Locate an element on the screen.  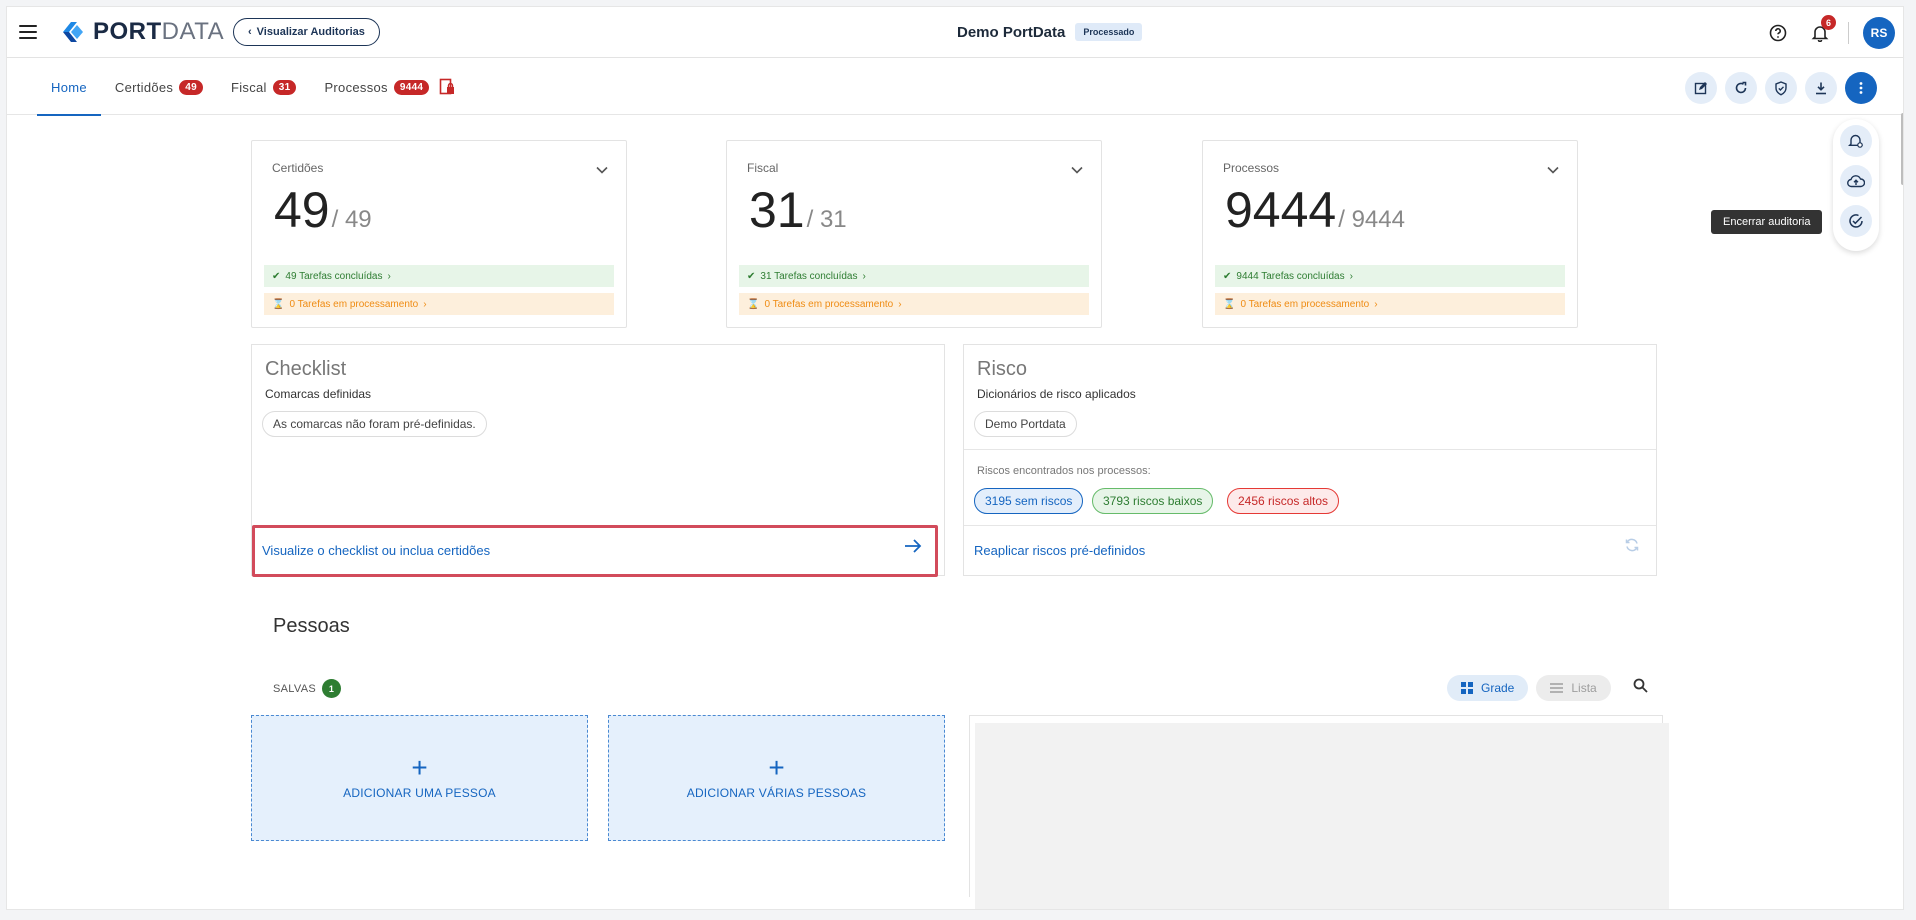
help-button is located at coordinates (1778, 33).